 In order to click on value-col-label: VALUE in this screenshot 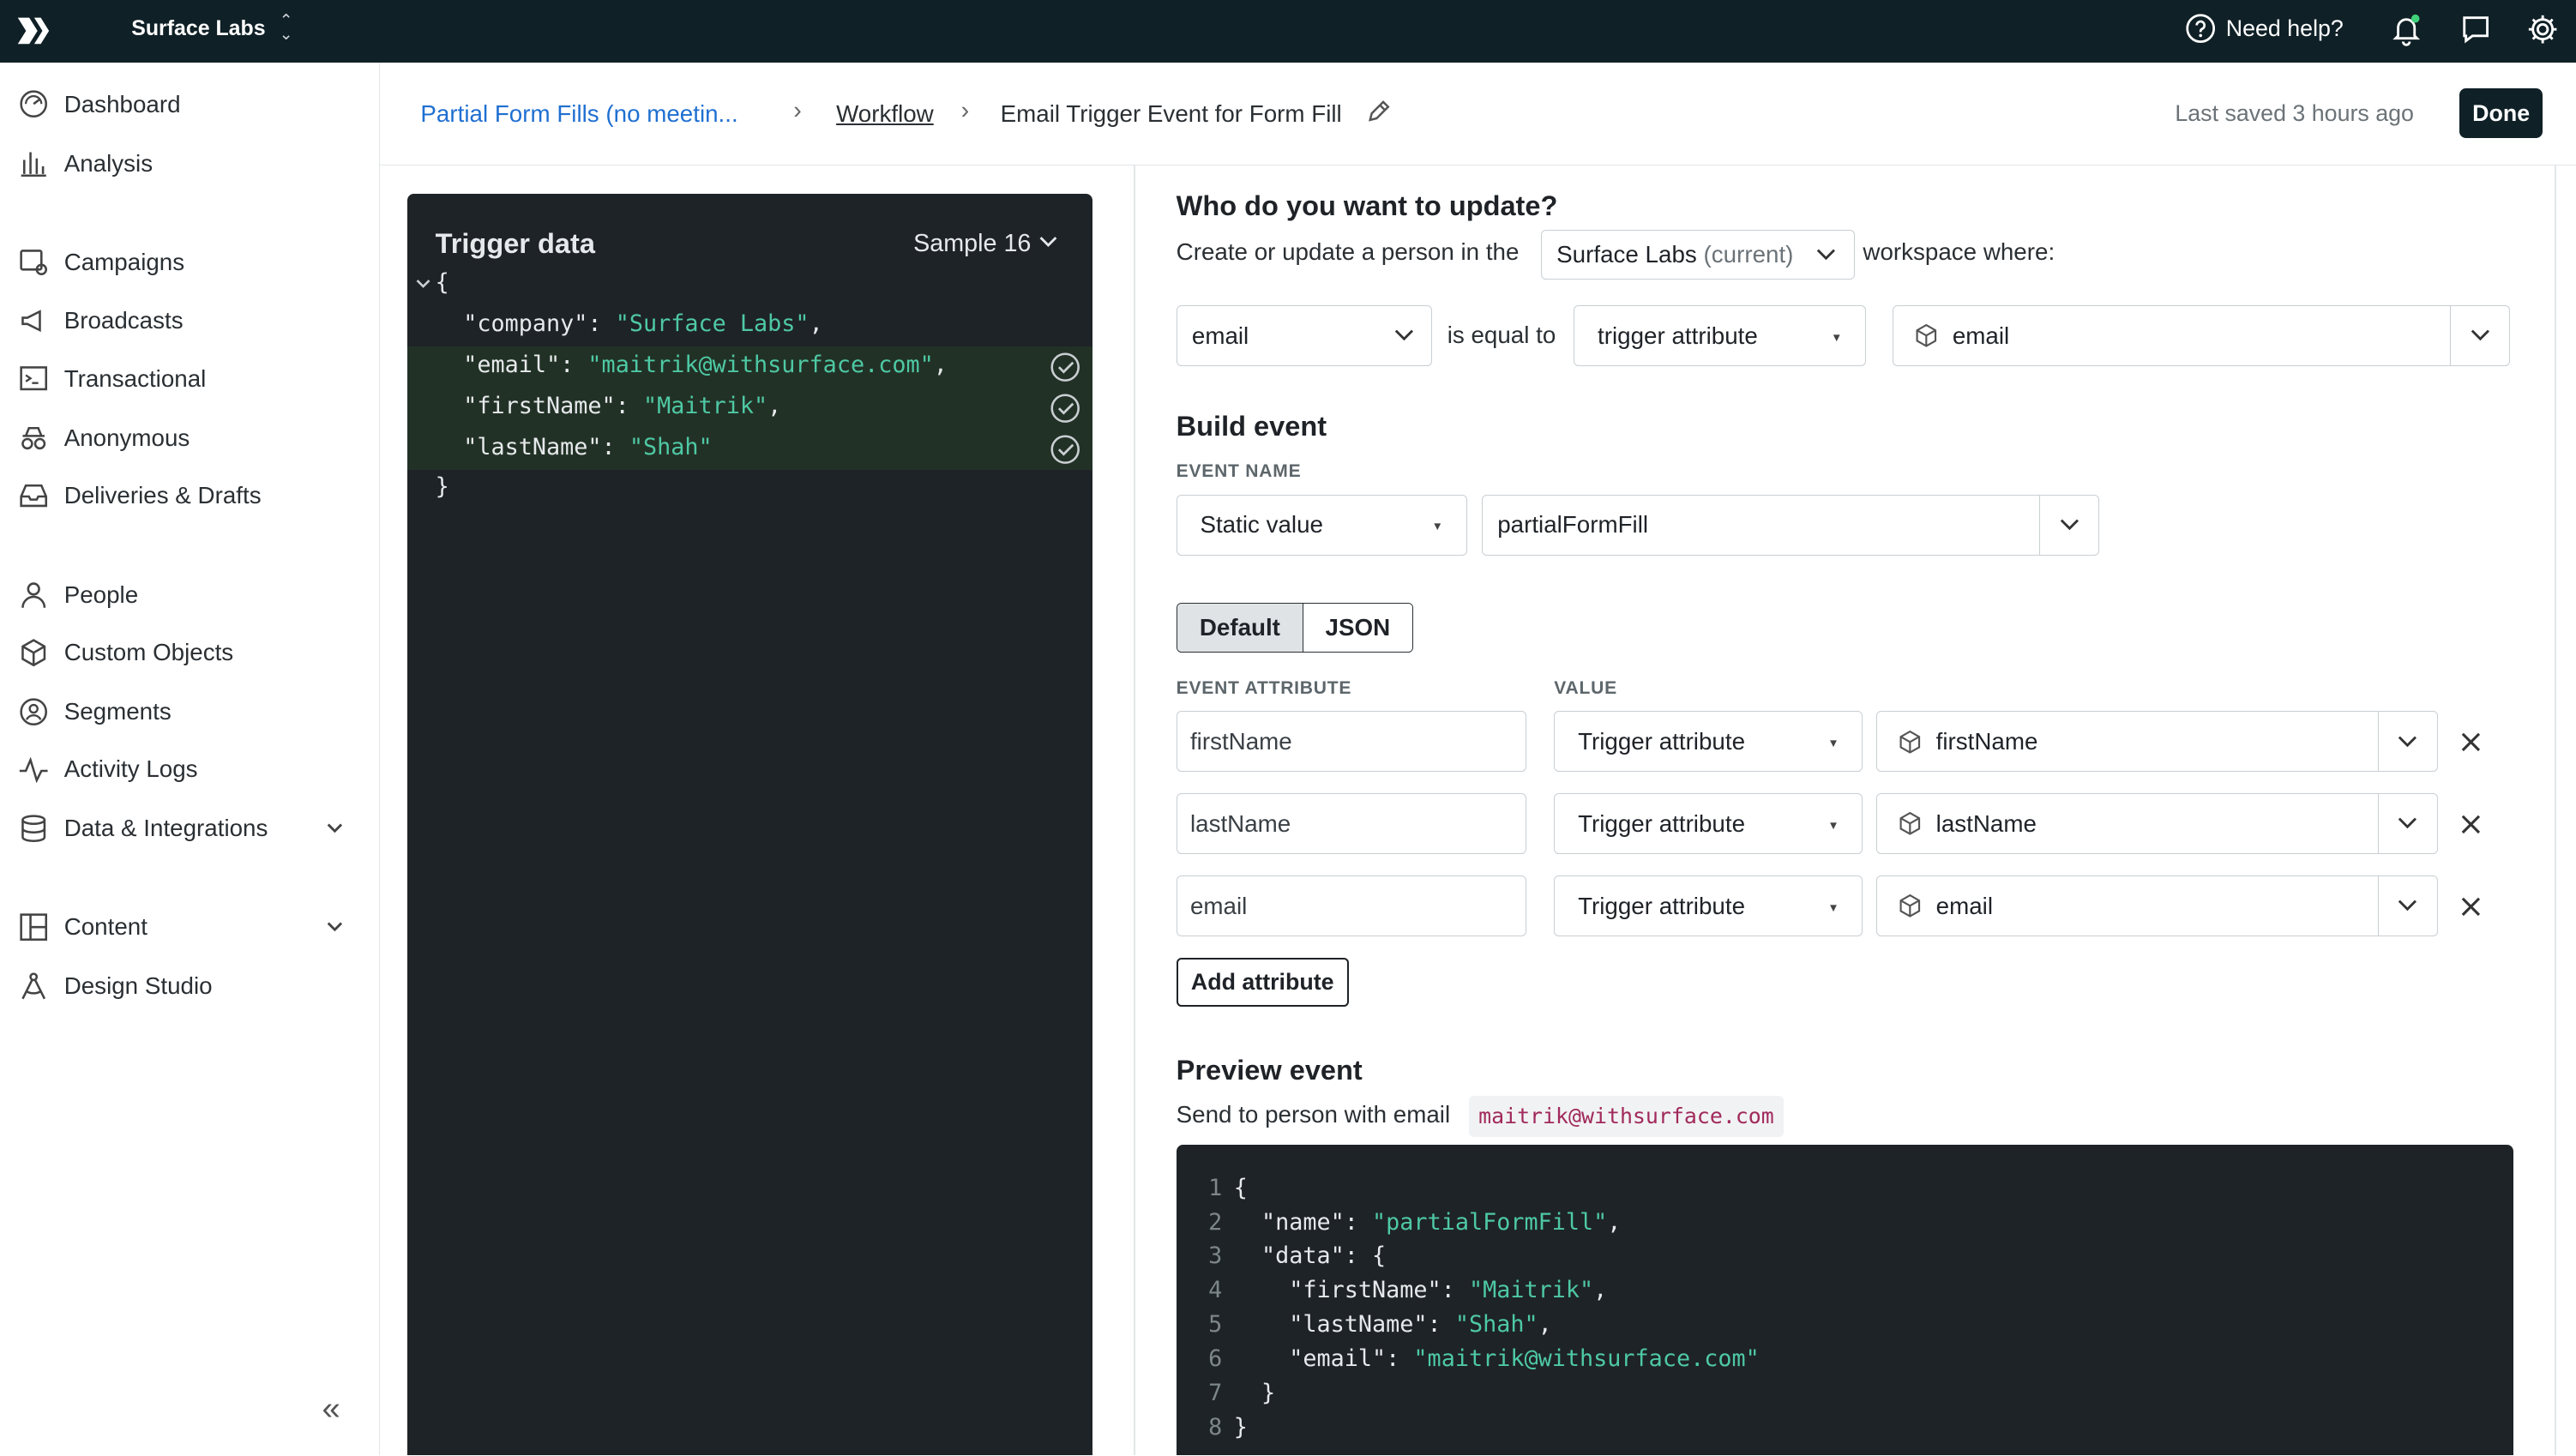, I will do `click(1585, 688)`.